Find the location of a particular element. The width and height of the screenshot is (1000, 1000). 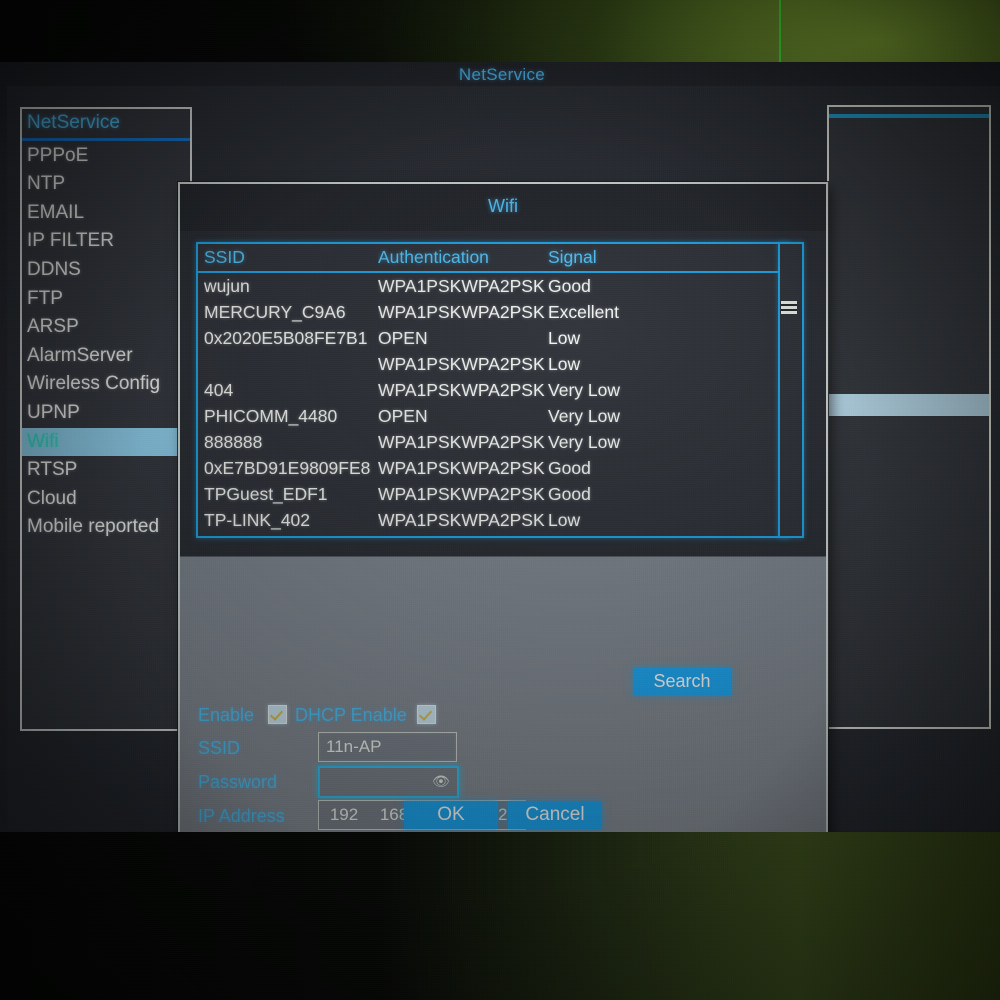

cell-signal: Excellent is located at coordinates (584, 312).